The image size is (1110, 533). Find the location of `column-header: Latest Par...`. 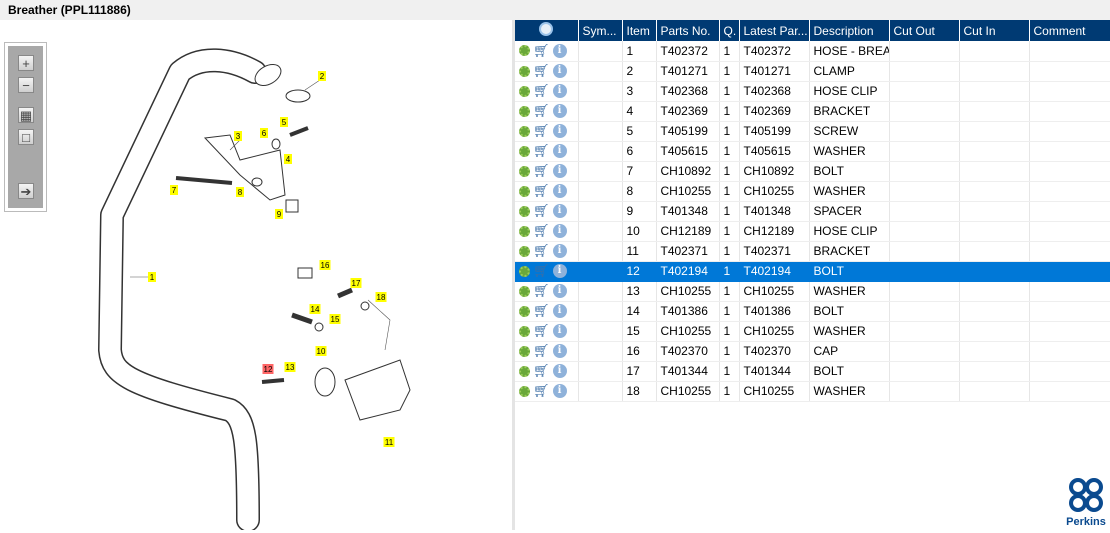

column-header: Latest Par... is located at coordinates (774, 30).